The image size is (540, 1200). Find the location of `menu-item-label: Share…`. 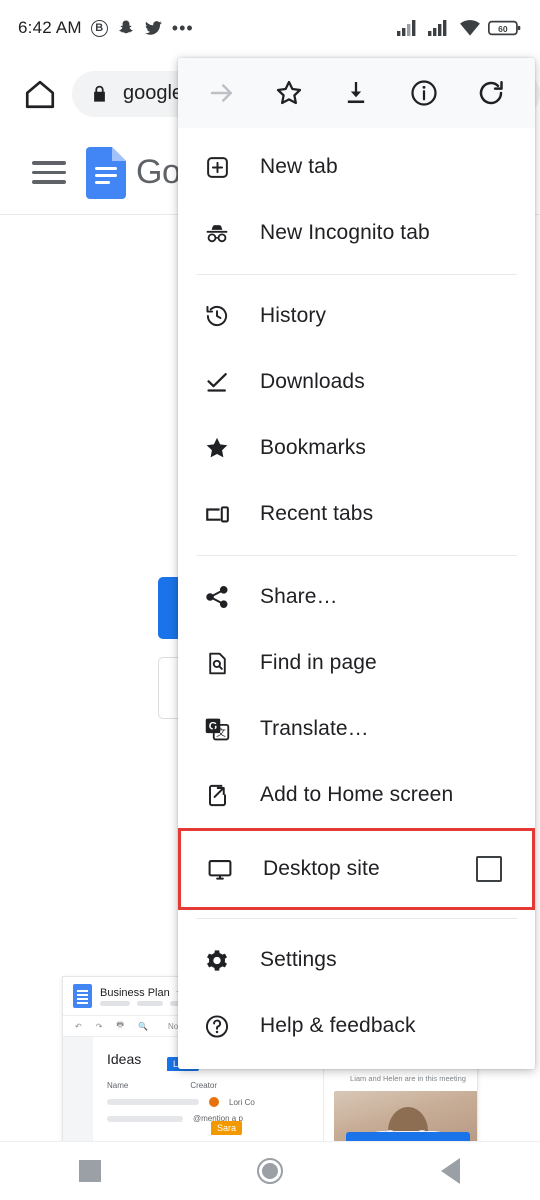

menu-item-label: Share… is located at coordinates (299, 596).